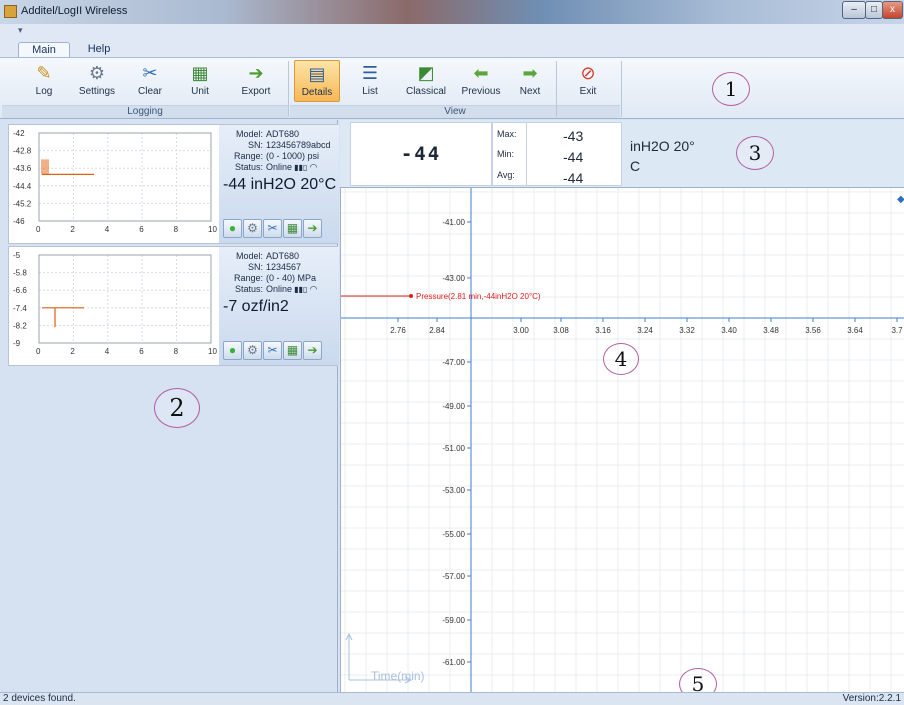 The image size is (904, 705). Describe the element at coordinates (44, 81) in the screenshot. I see `log-button: ✎ Log` at that location.